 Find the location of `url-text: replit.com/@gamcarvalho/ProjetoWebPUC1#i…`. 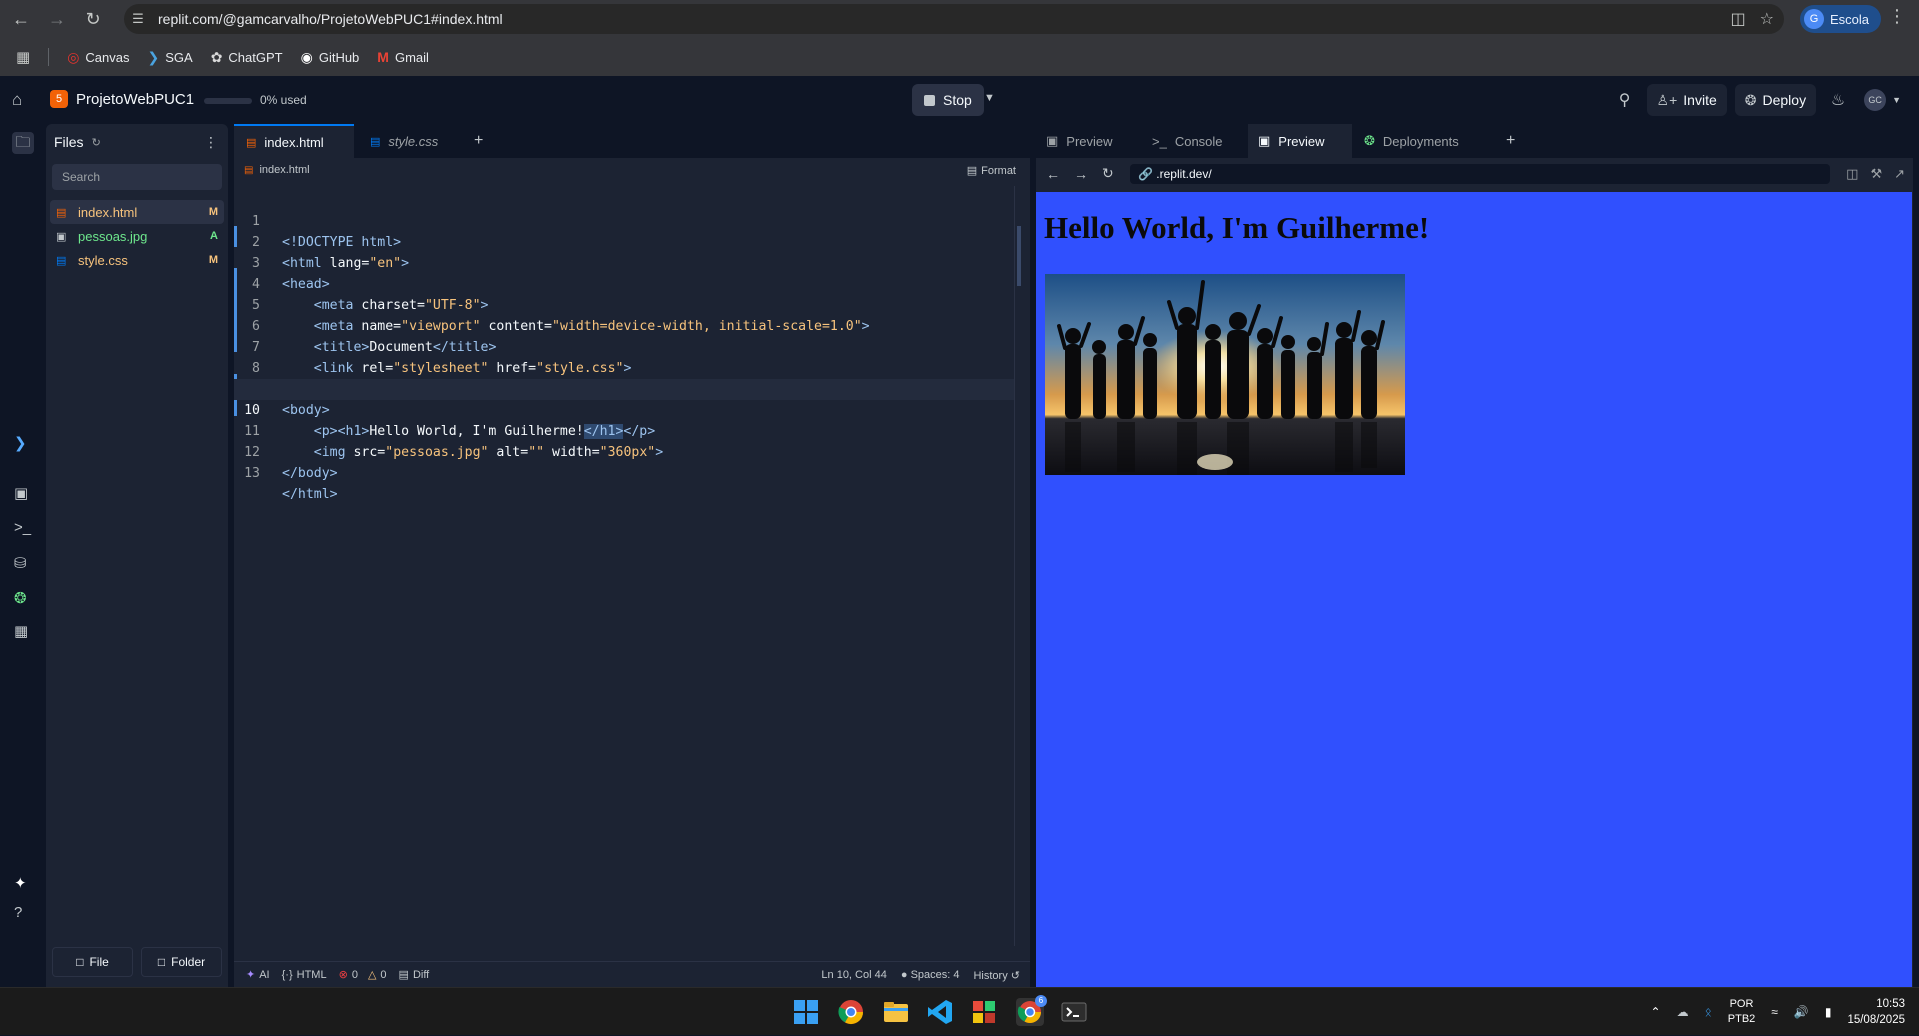

url-text: replit.com/@gamcarvalho/ProjetoWebPUC1#i… is located at coordinates (330, 19).